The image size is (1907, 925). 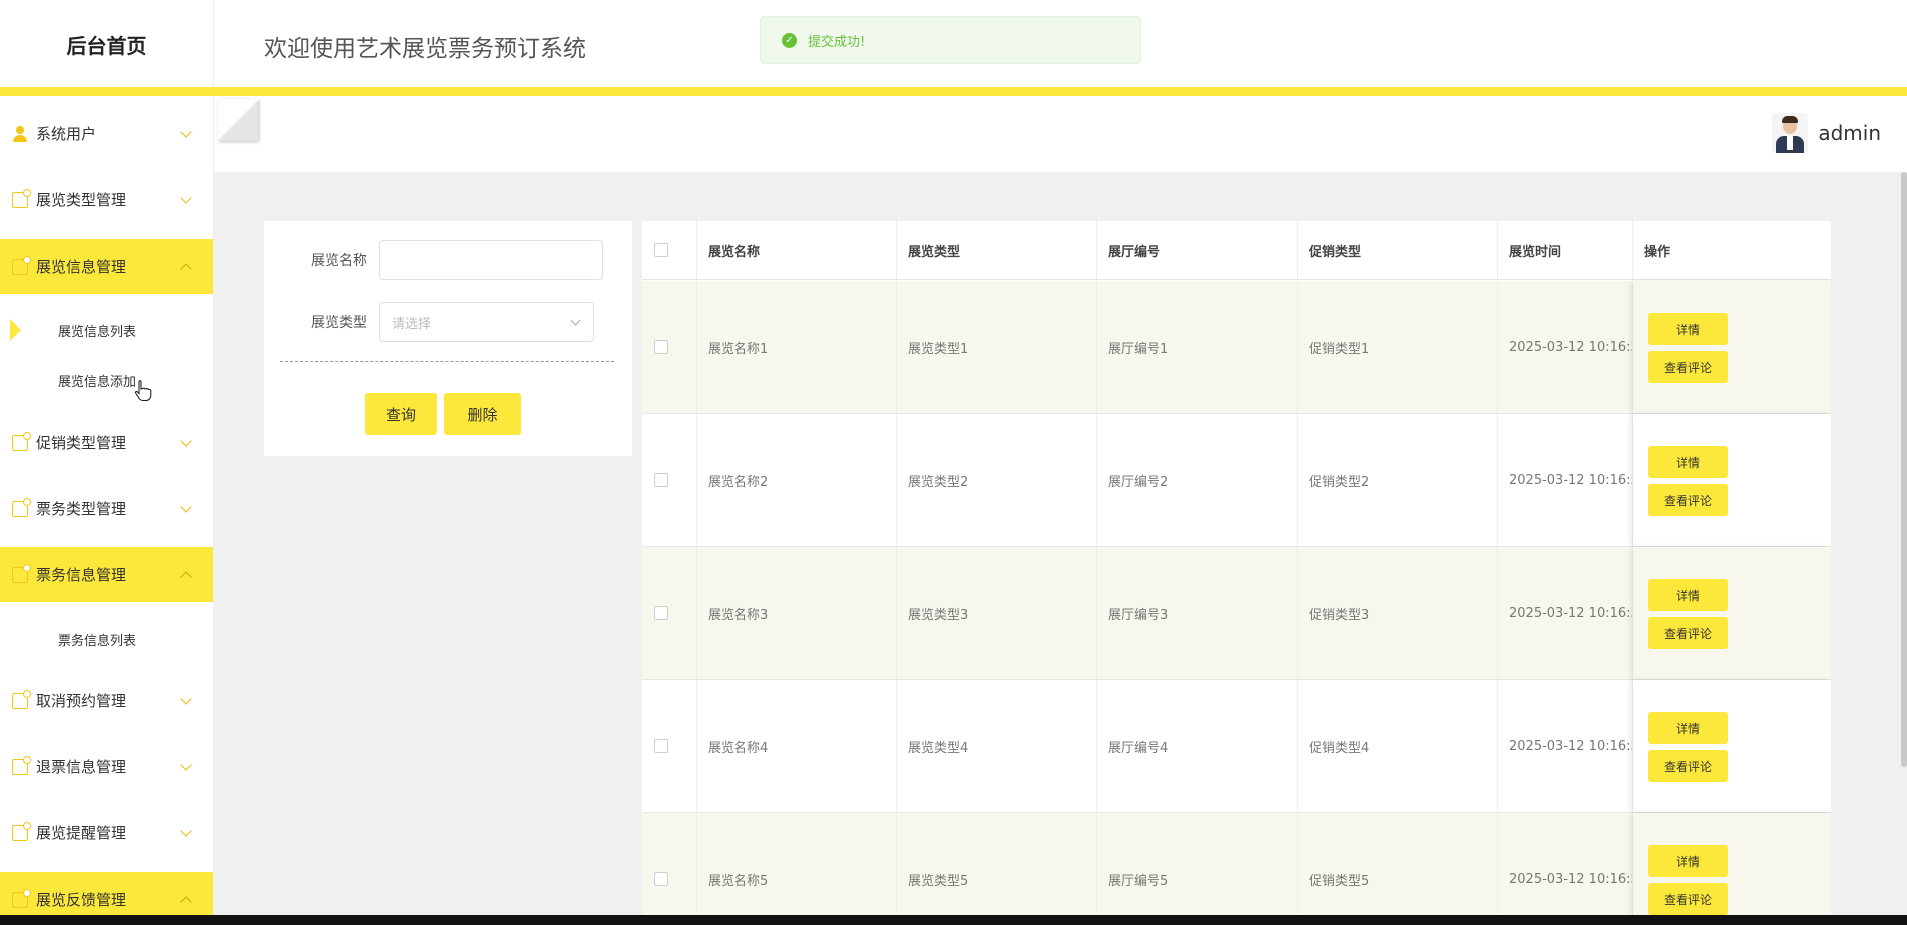 What do you see at coordinates (953, 91) in the screenshot?
I see `header-accent-bar` at bounding box center [953, 91].